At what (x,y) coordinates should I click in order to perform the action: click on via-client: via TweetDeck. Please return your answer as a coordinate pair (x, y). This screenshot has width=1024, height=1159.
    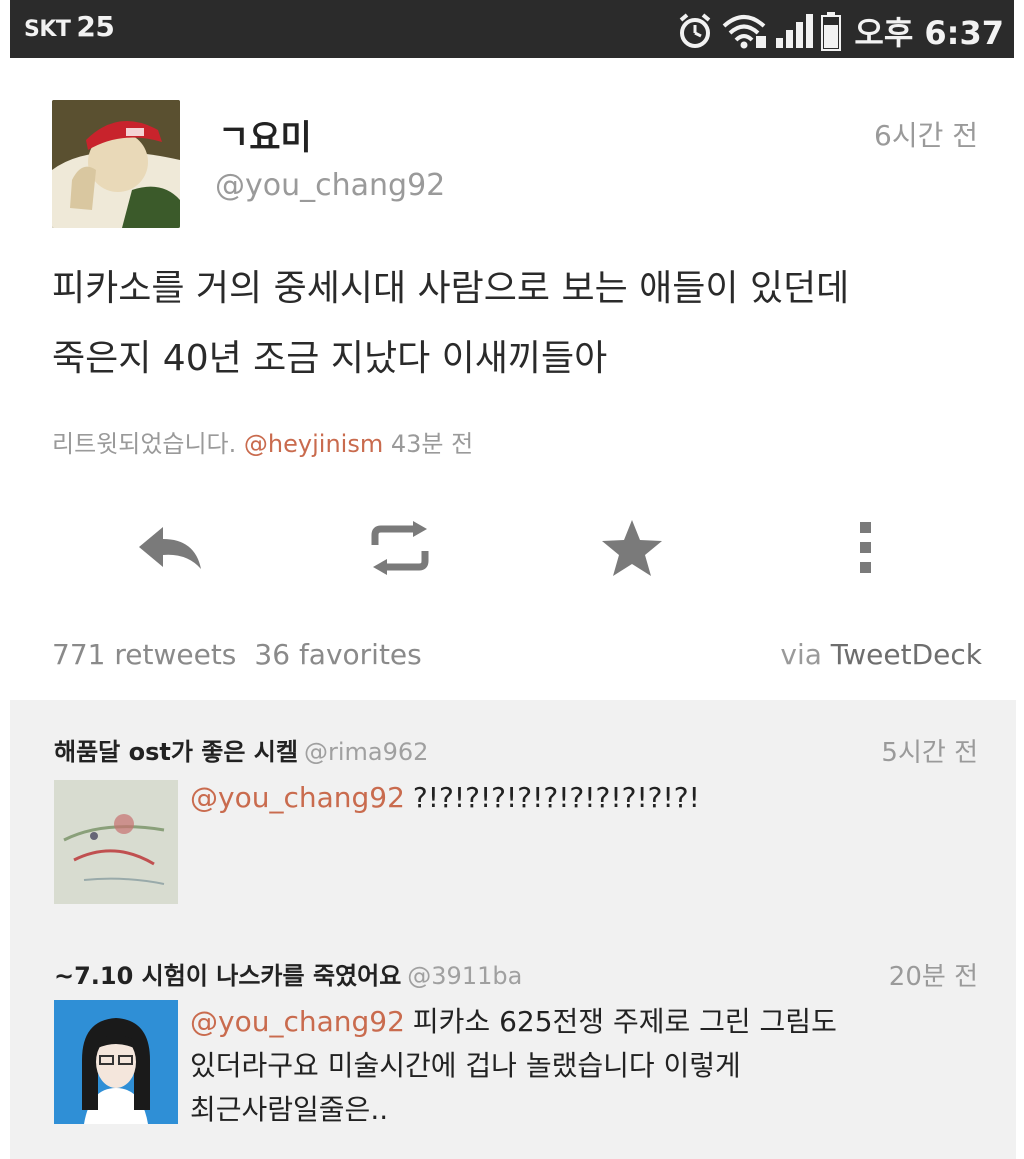
    Looking at the image, I should click on (881, 654).